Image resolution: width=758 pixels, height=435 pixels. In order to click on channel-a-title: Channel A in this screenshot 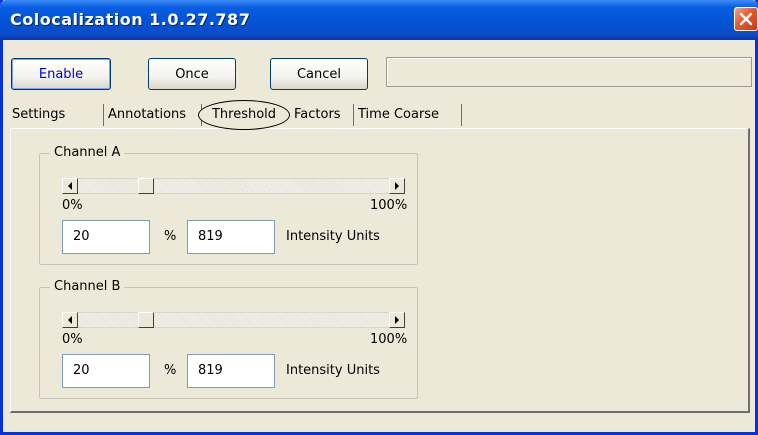, I will do `click(87, 152)`.